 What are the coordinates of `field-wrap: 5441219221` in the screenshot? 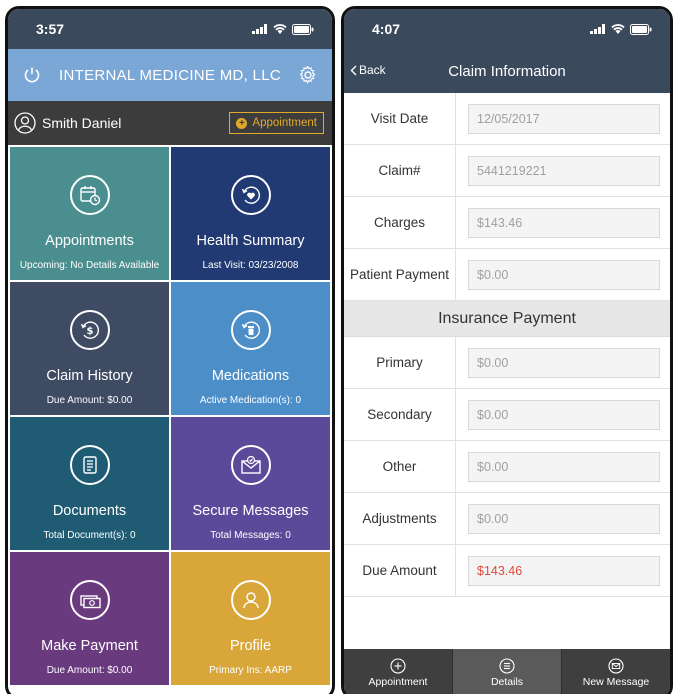 It's located at (563, 170).